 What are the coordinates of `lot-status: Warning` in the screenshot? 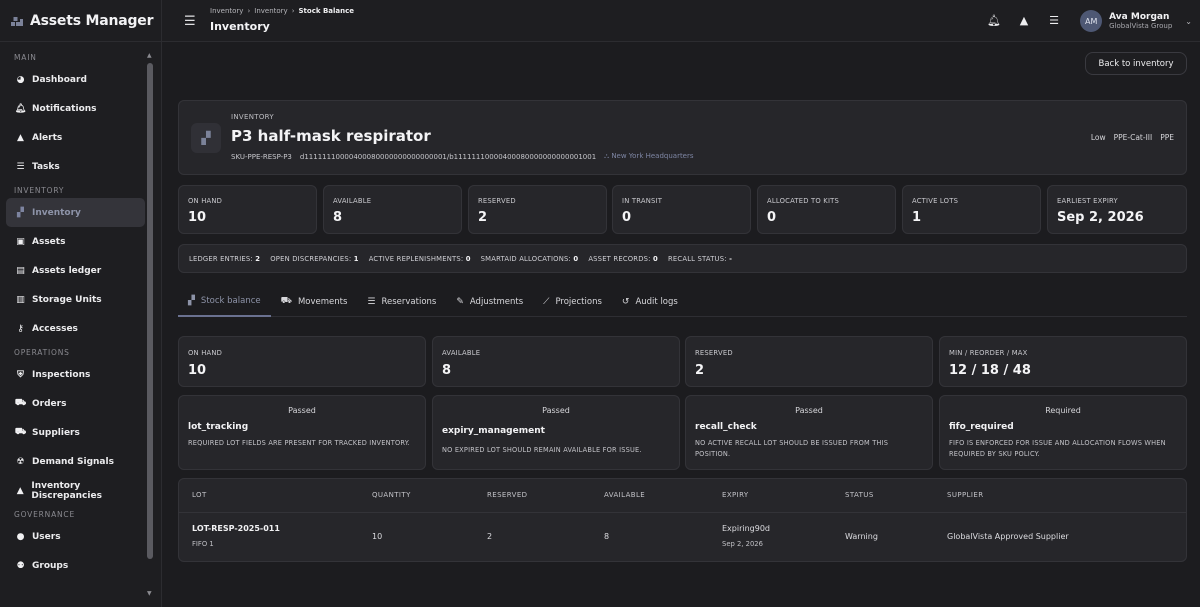 It's located at (861, 536).